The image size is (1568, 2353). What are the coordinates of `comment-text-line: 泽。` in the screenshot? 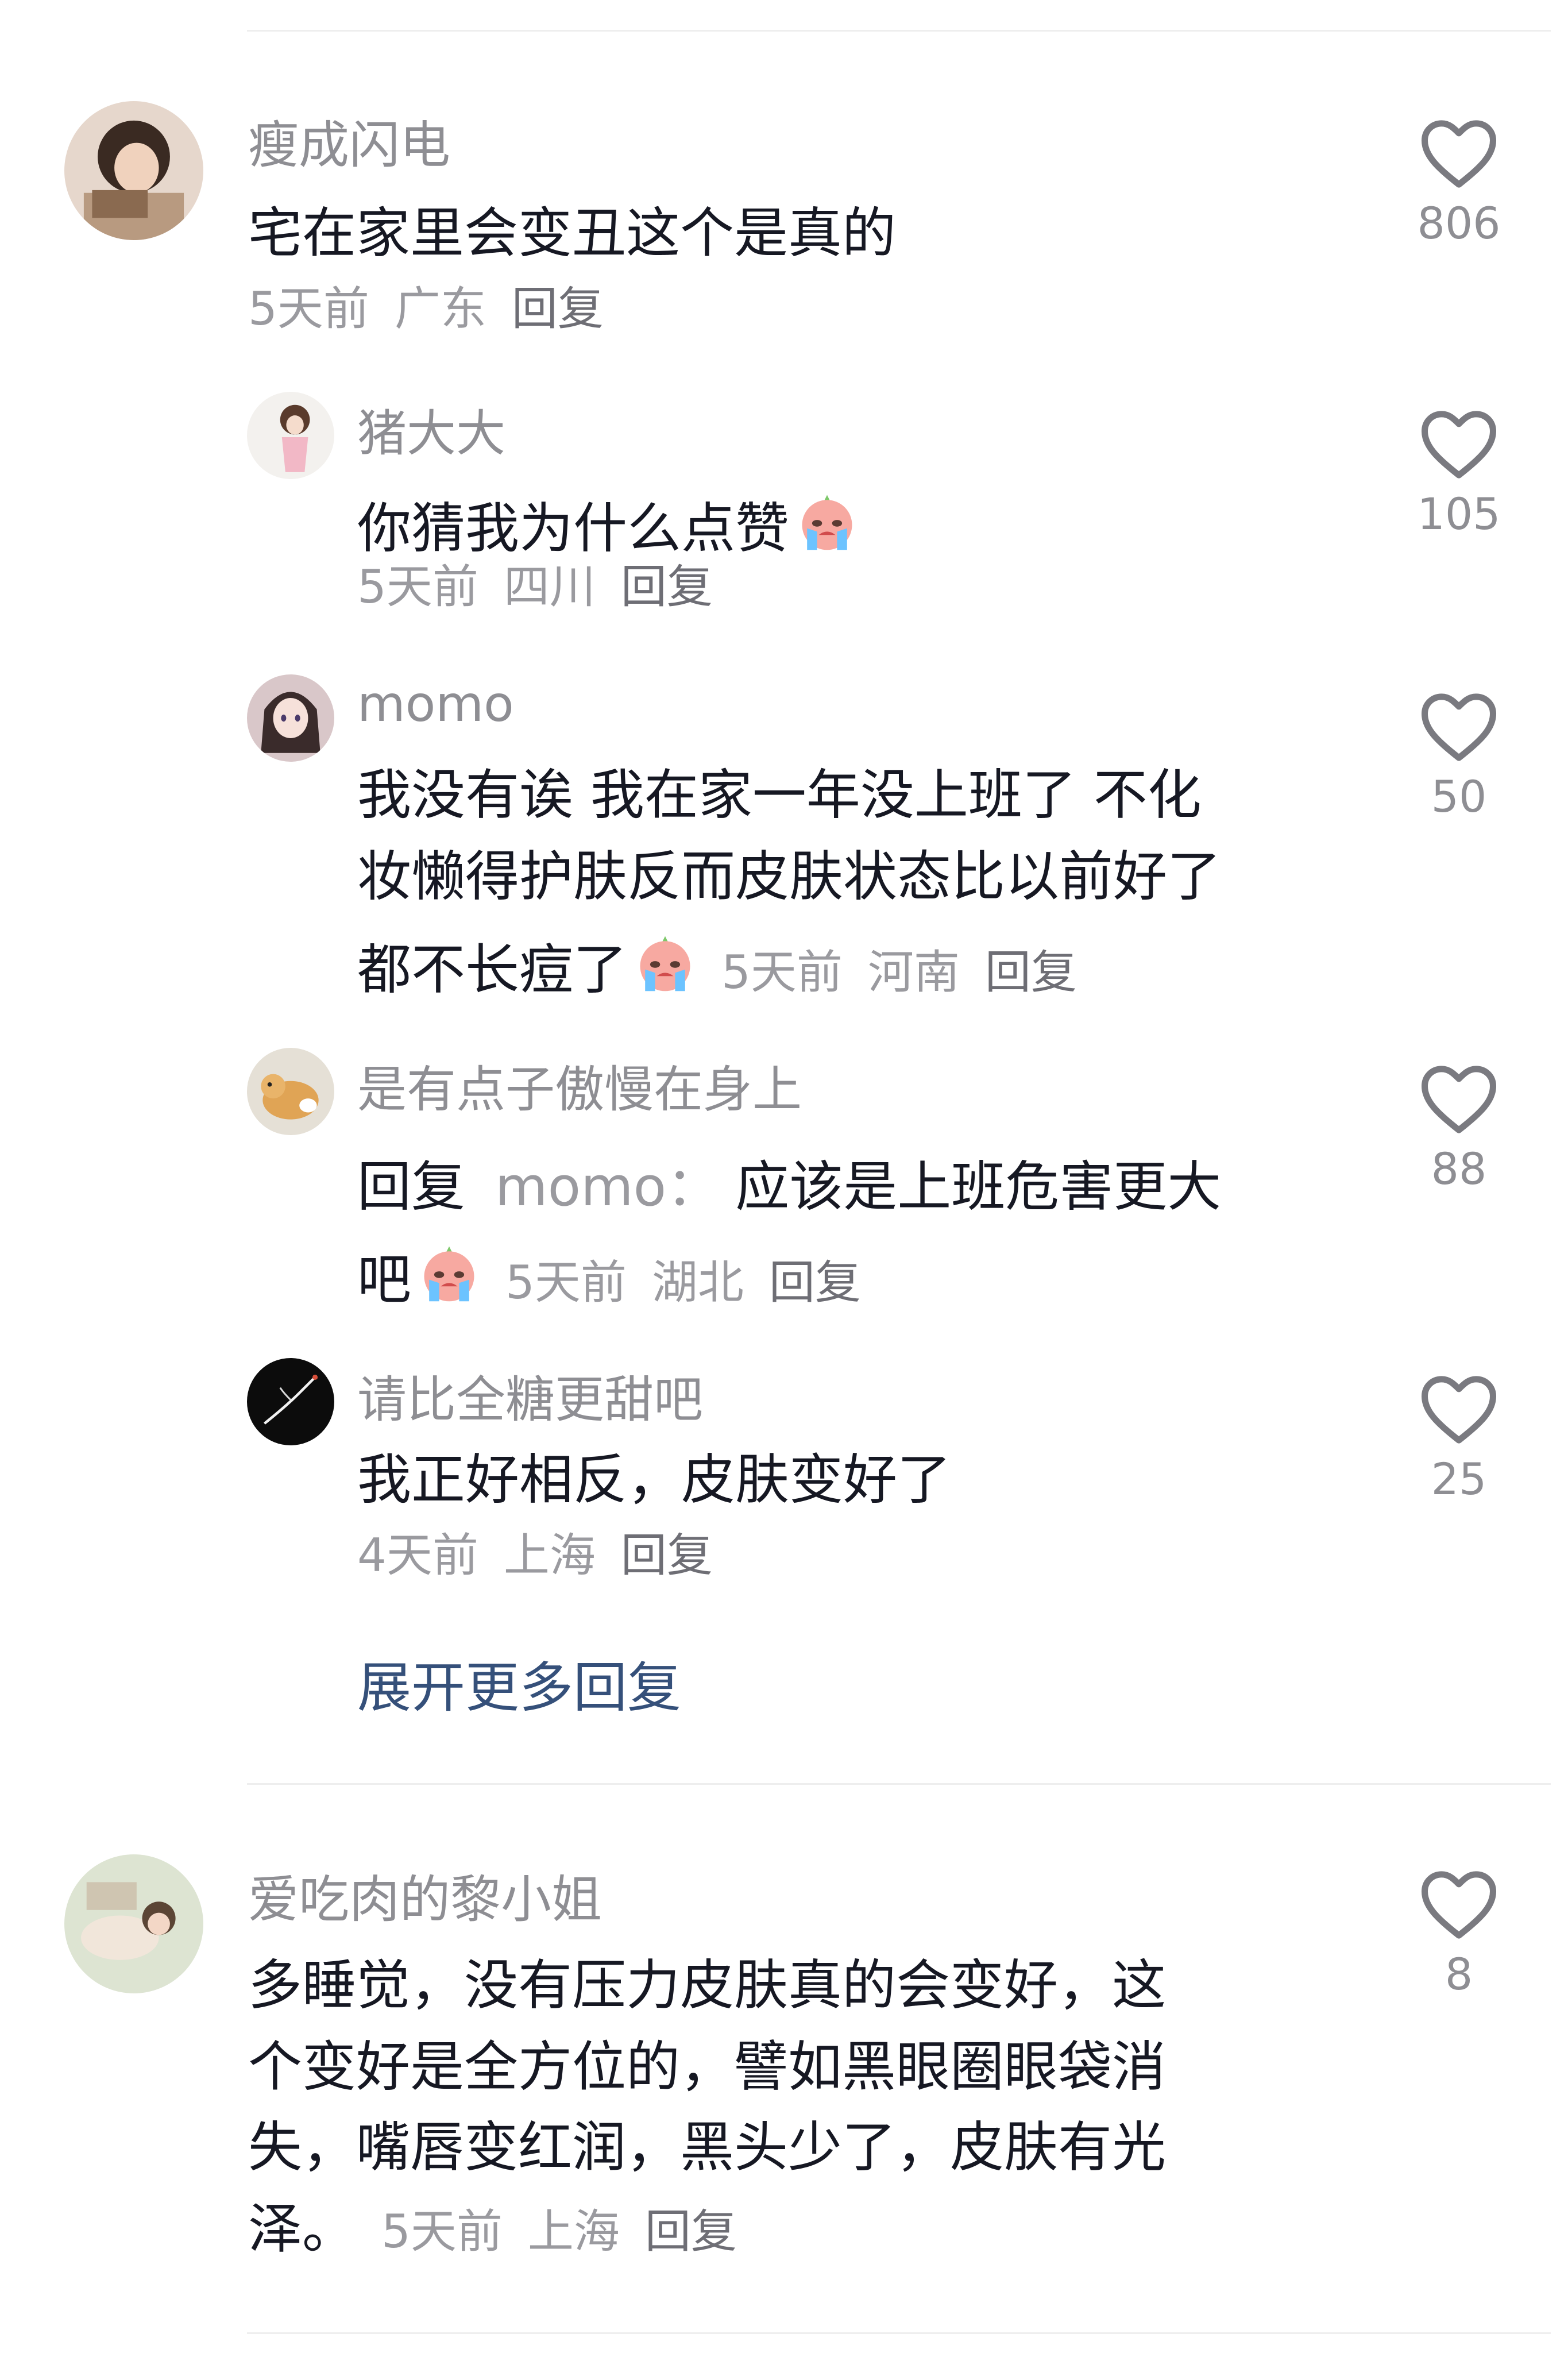 It's located at (302, 2229).